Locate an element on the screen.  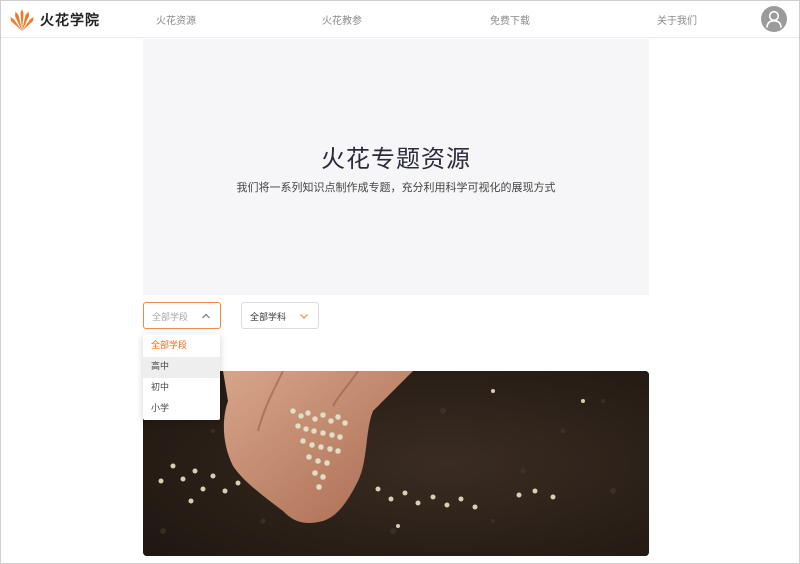
top-navbar: 火花学院 火花资源 火花教参 免费下载 关于我们 is located at coordinates (400, 19).